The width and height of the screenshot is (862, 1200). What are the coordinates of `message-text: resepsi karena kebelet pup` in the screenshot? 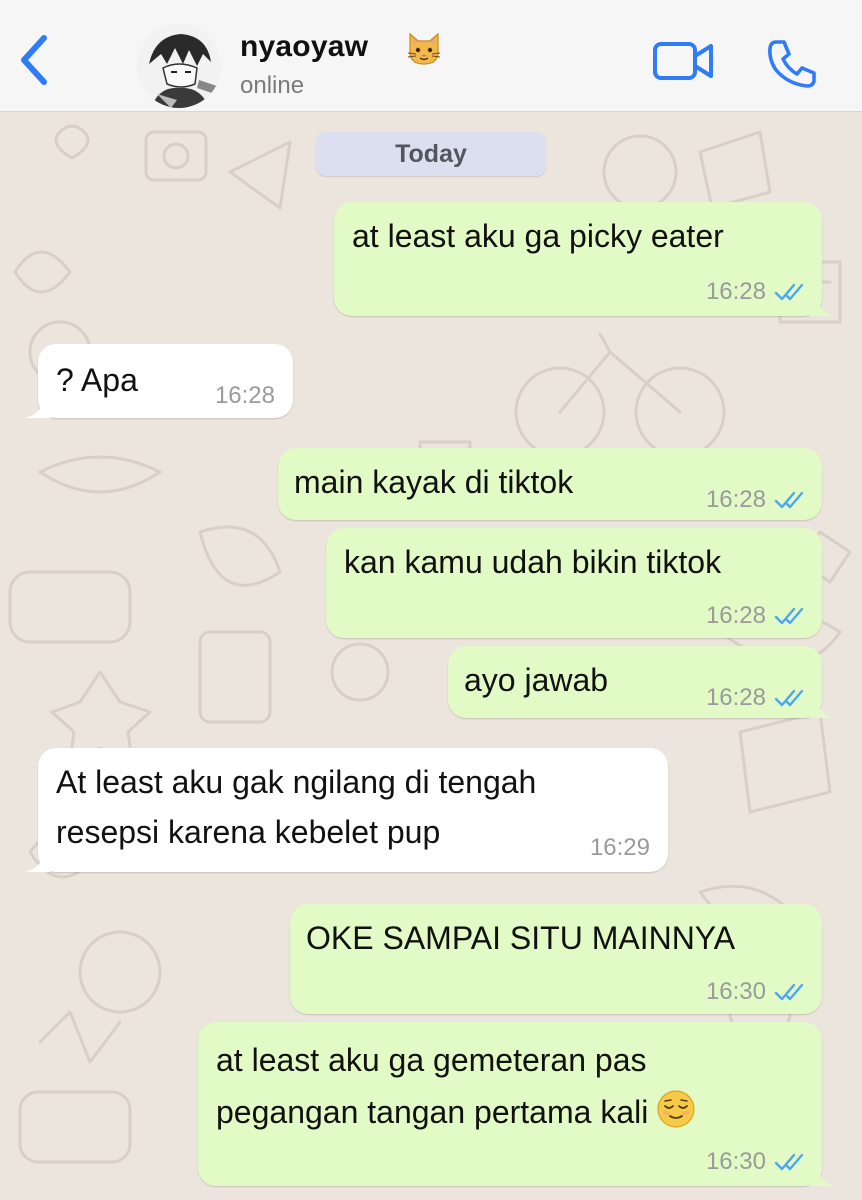 It's located at (248, 832).